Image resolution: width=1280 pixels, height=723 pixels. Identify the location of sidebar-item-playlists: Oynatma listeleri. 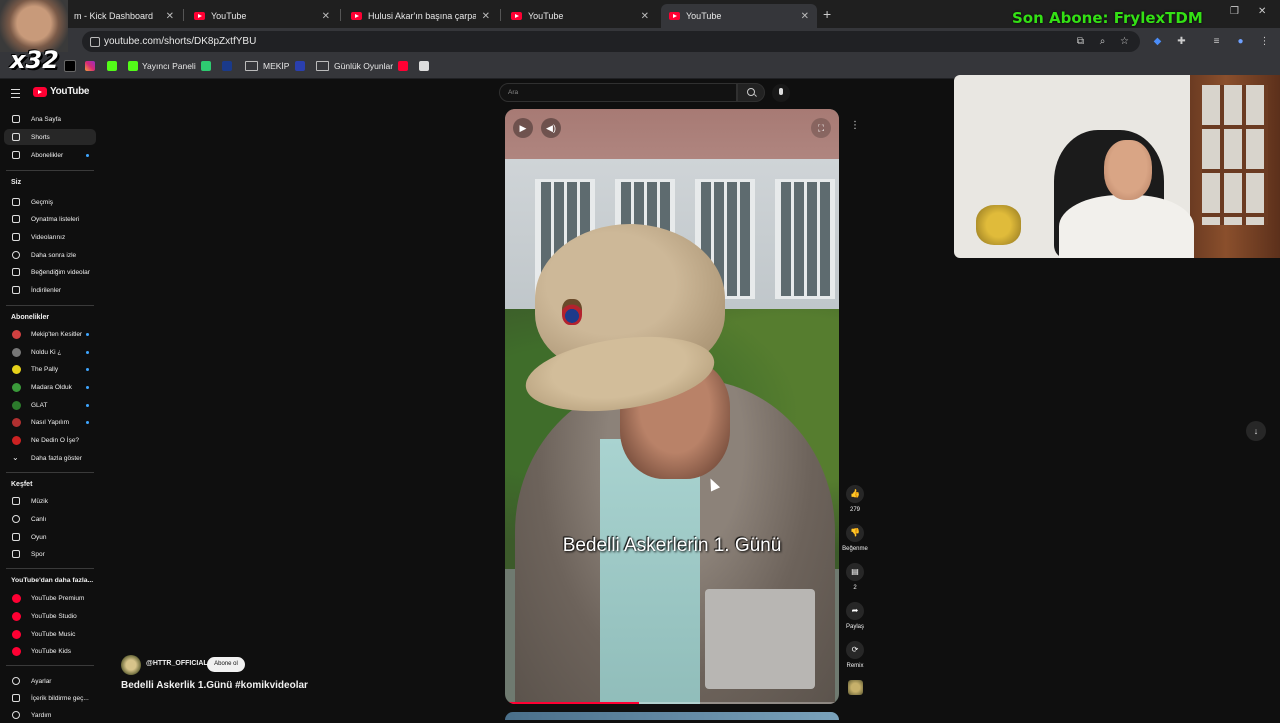
(50, 219).